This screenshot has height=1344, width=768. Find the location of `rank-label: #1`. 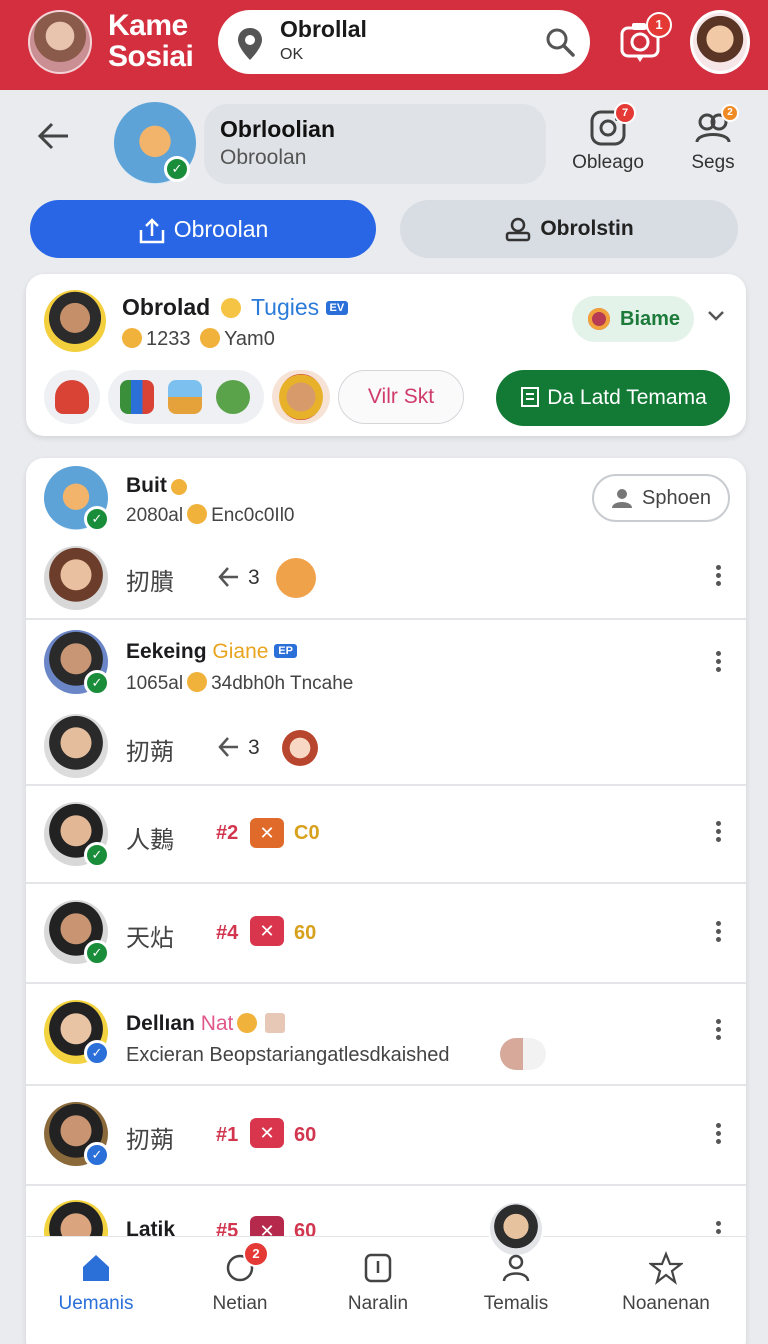

rank-label: #1 is located at coordinates (227, 1135).